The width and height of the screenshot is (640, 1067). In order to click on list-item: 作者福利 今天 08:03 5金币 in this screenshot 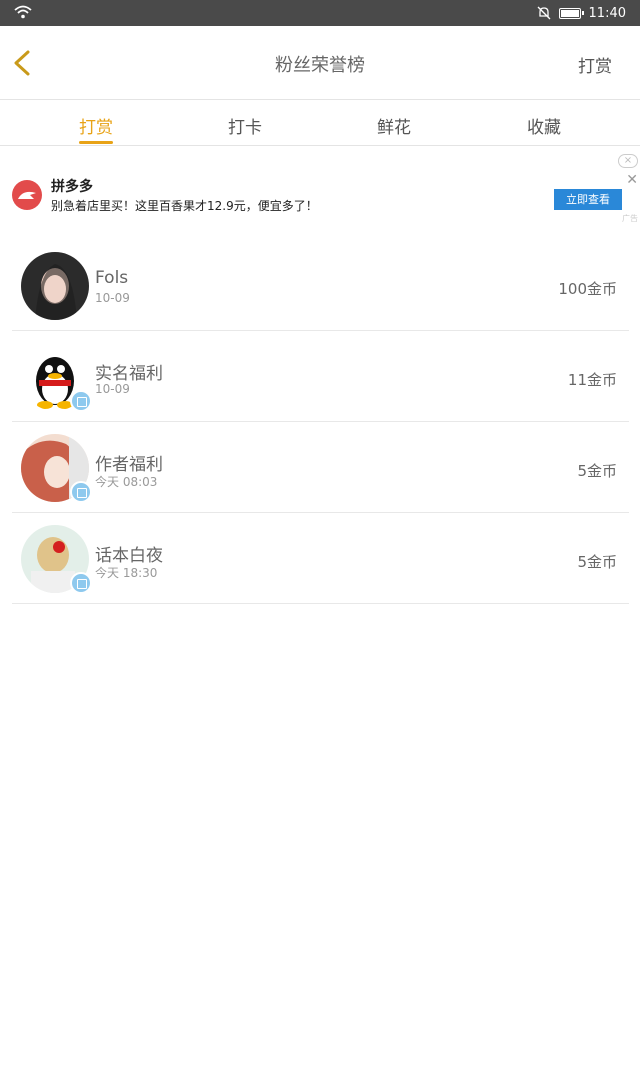, I will do `click(320, 467)`.